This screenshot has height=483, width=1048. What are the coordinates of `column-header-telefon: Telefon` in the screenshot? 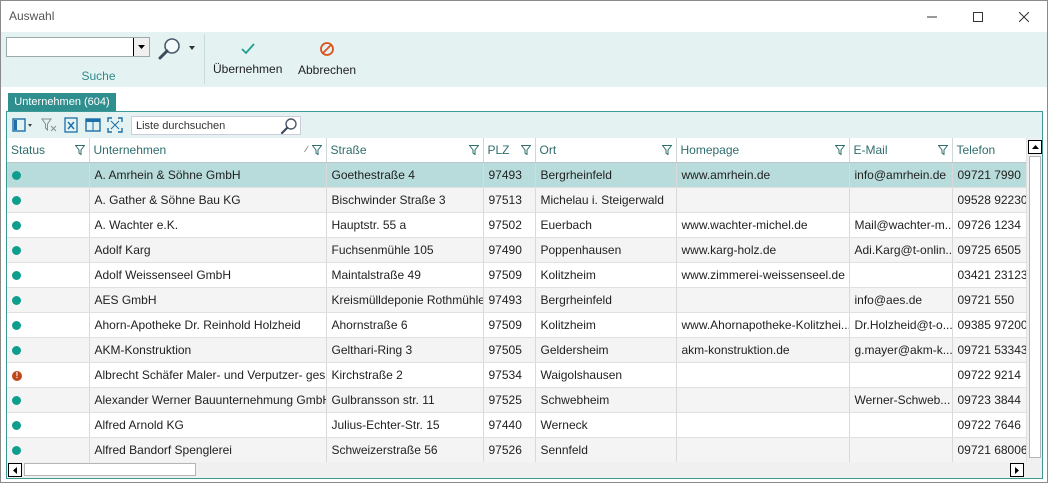 It's located at (989, 150).